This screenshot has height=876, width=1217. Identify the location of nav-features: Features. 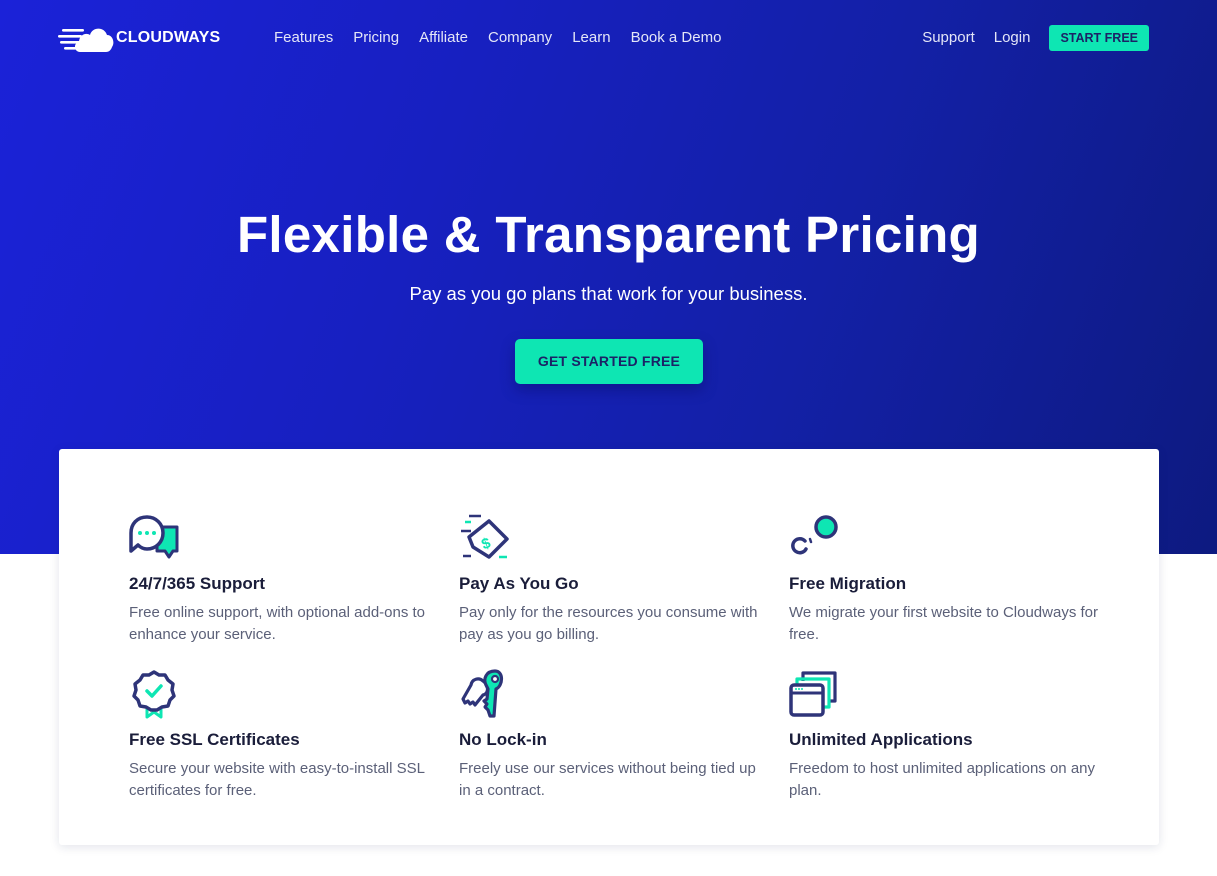
(303, 38).